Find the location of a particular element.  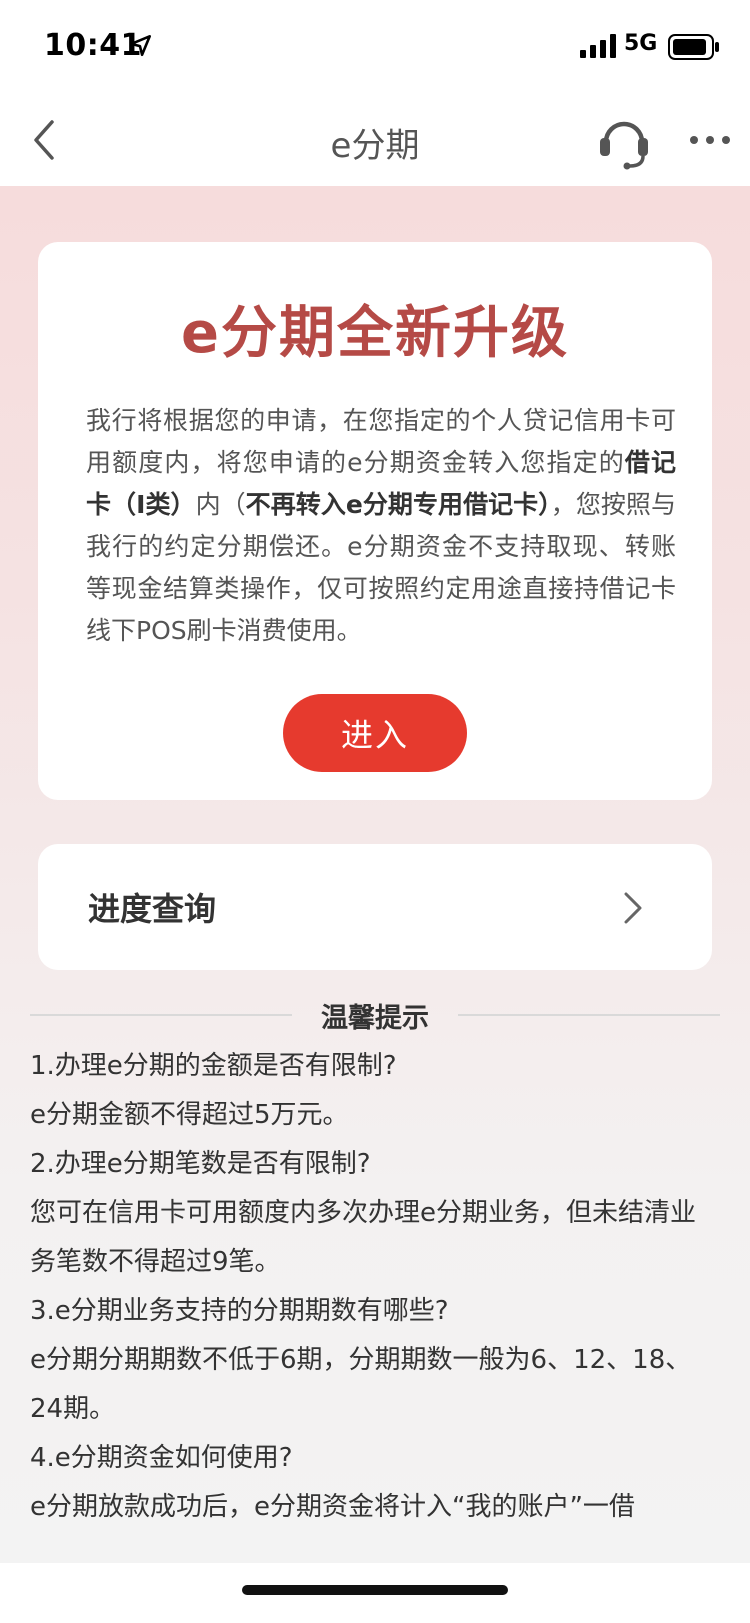

progress-query-row: 进度查询 is located at coordinates (375, 907).